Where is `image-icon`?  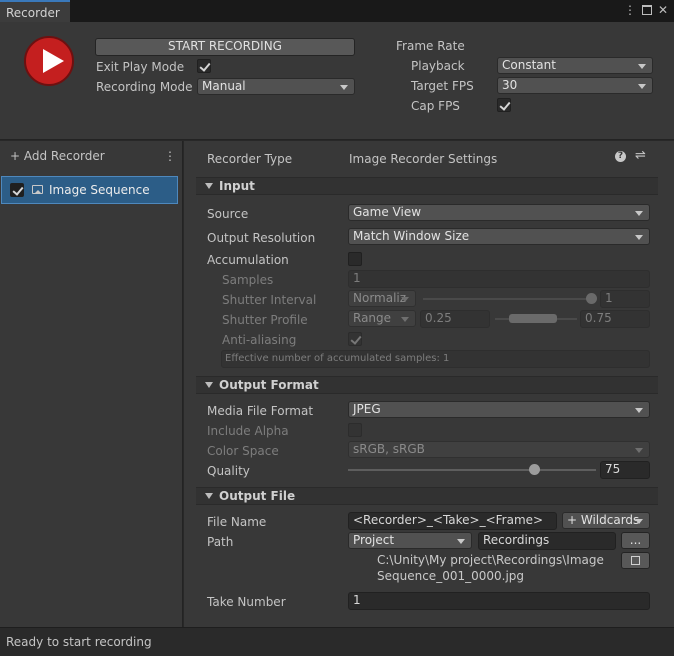 image-icon is located at coordinates (37, 189).